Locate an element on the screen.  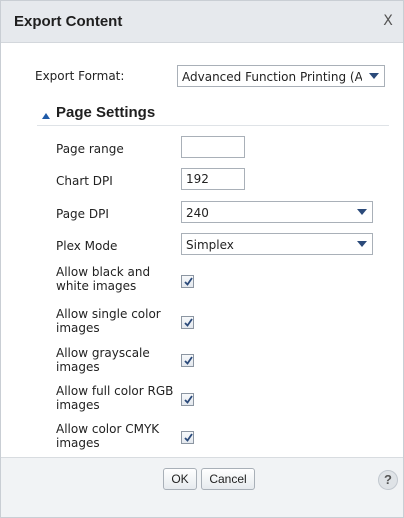
export-format-select: Advanced Function Printing (AFP) is located at coordinates (281, 76).